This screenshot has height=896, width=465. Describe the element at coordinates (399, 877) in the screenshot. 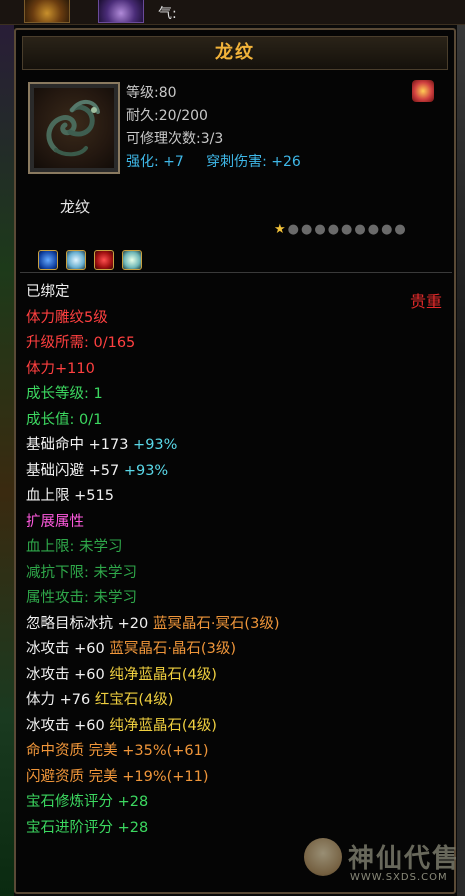

I see `watermark-url: WWW.SXDS.COM` at that location.